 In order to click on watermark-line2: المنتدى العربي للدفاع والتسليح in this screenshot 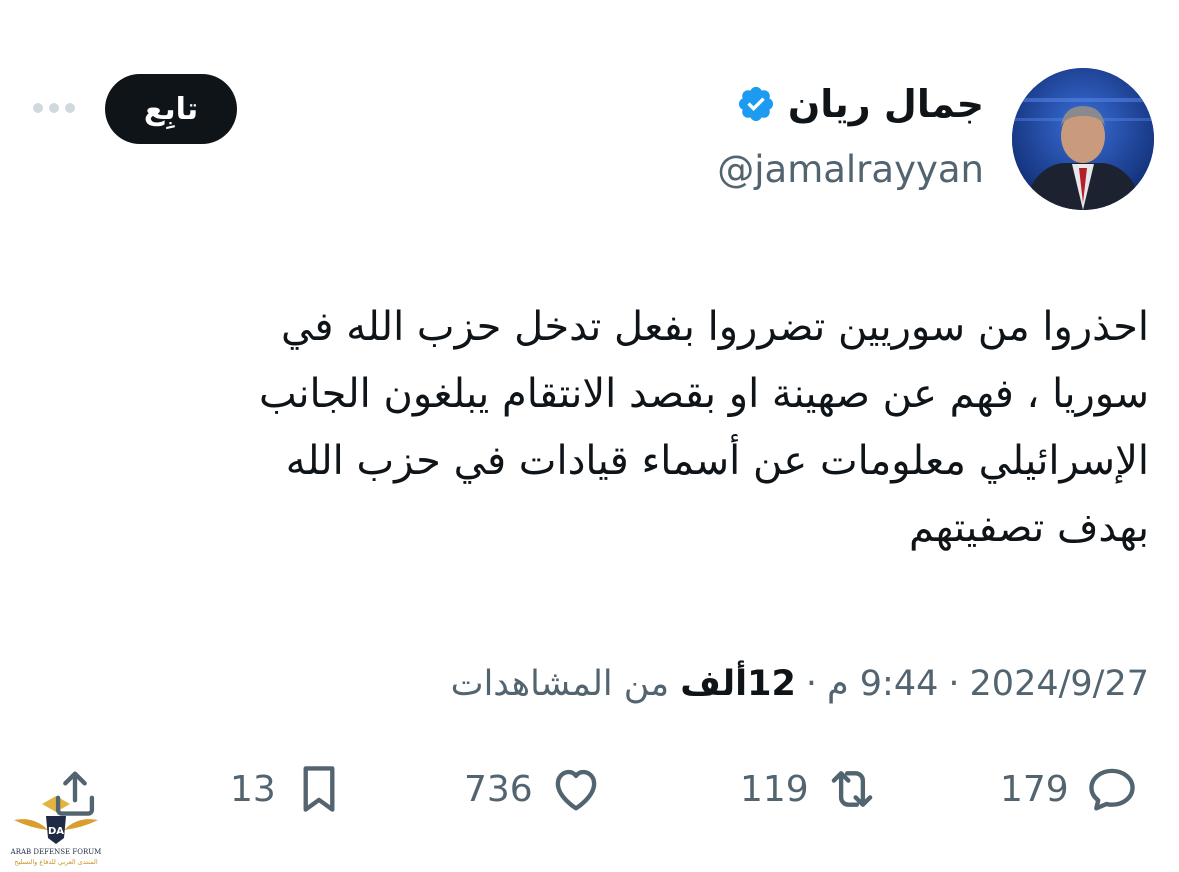, I will do `click(56, 862)`.